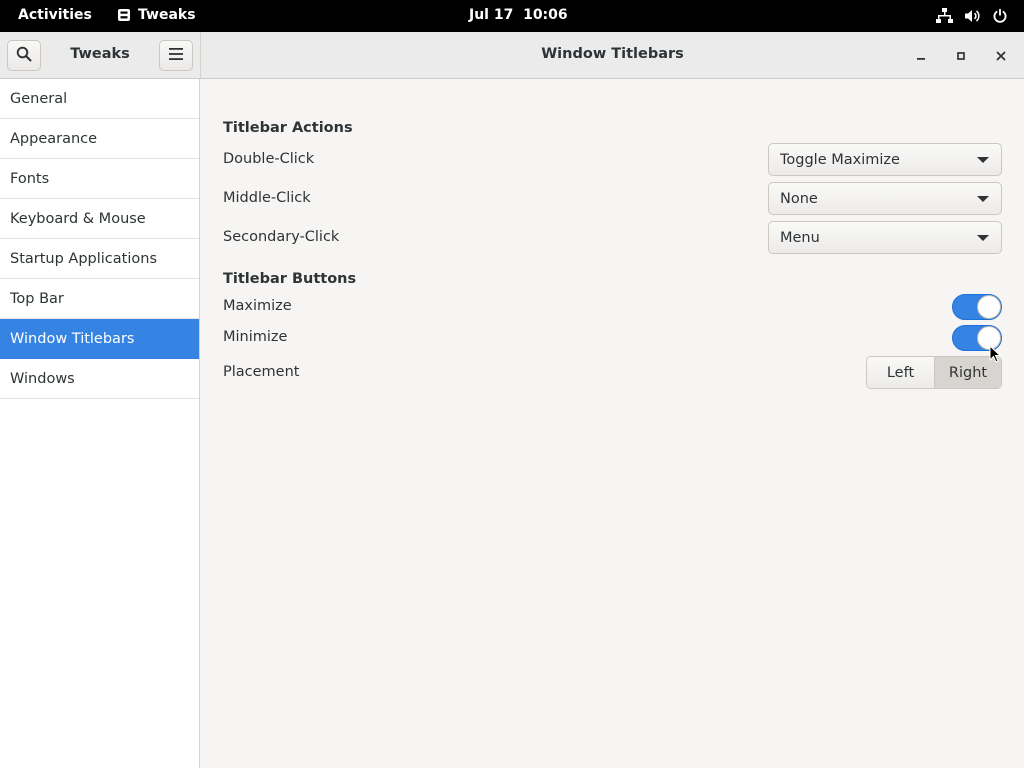 The width and height of the screenshot is (1024, 768). I want to click on secondary-click-value: Menu, so click(800, 237).